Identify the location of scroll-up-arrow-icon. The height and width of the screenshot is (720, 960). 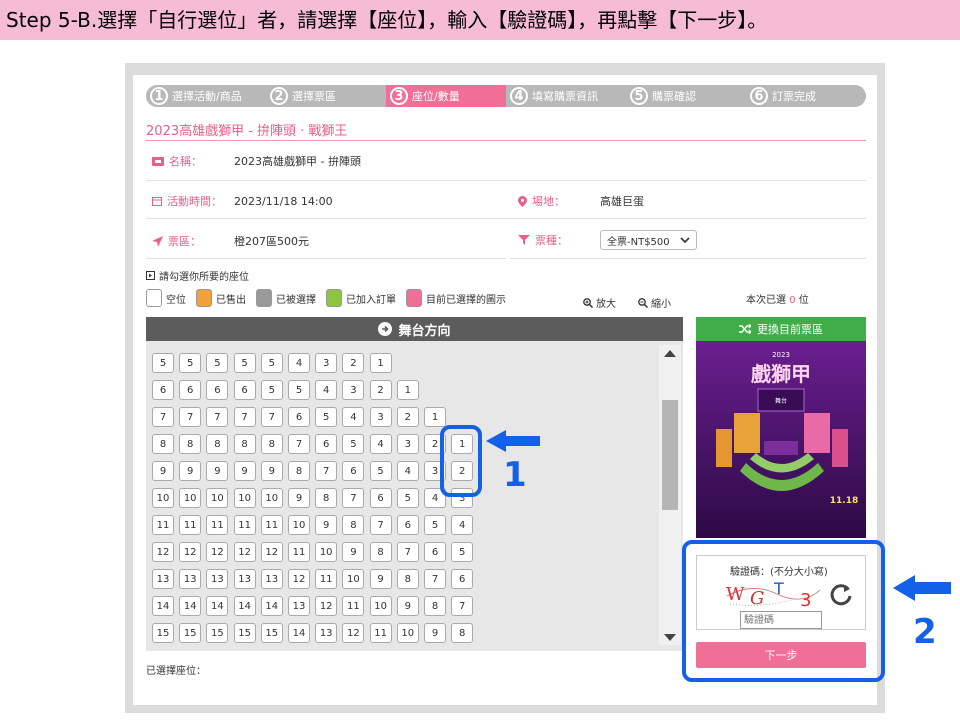
(670, 353).